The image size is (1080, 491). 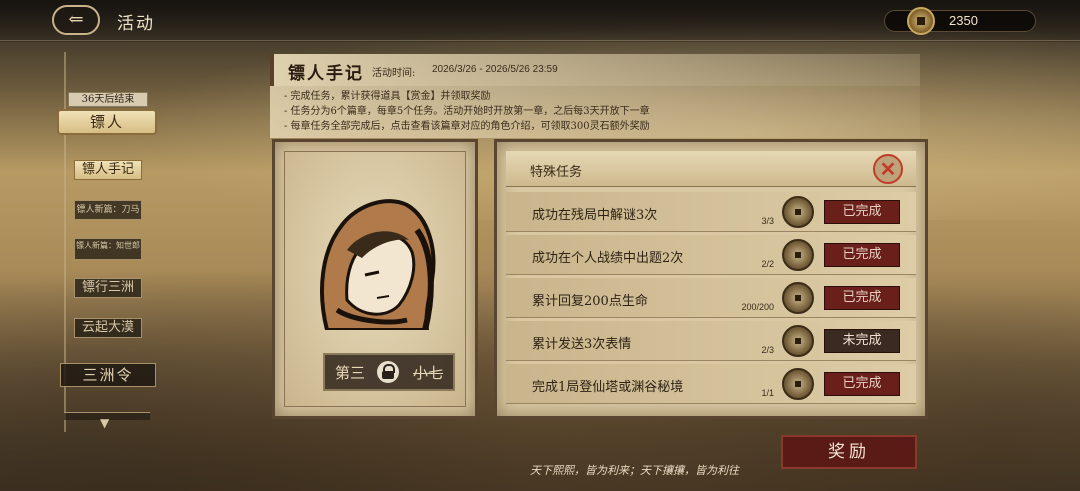 I want to click on back-button: ⇐, so click(x=76, y=20).